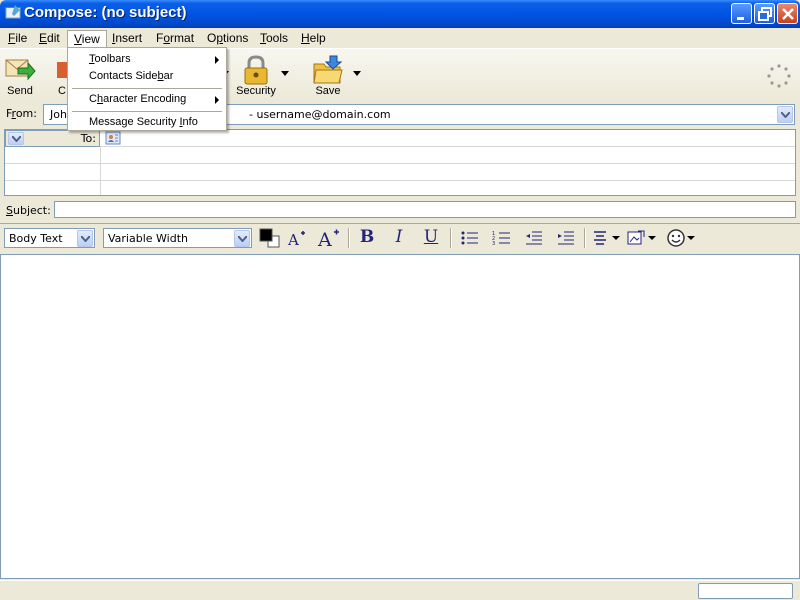 The height and width of the screenshot is (600, 800). What do you see at coordinates (177, 238) in the screenshot?
I see `font-select: Variable Width` at bounding box center [177, 238].